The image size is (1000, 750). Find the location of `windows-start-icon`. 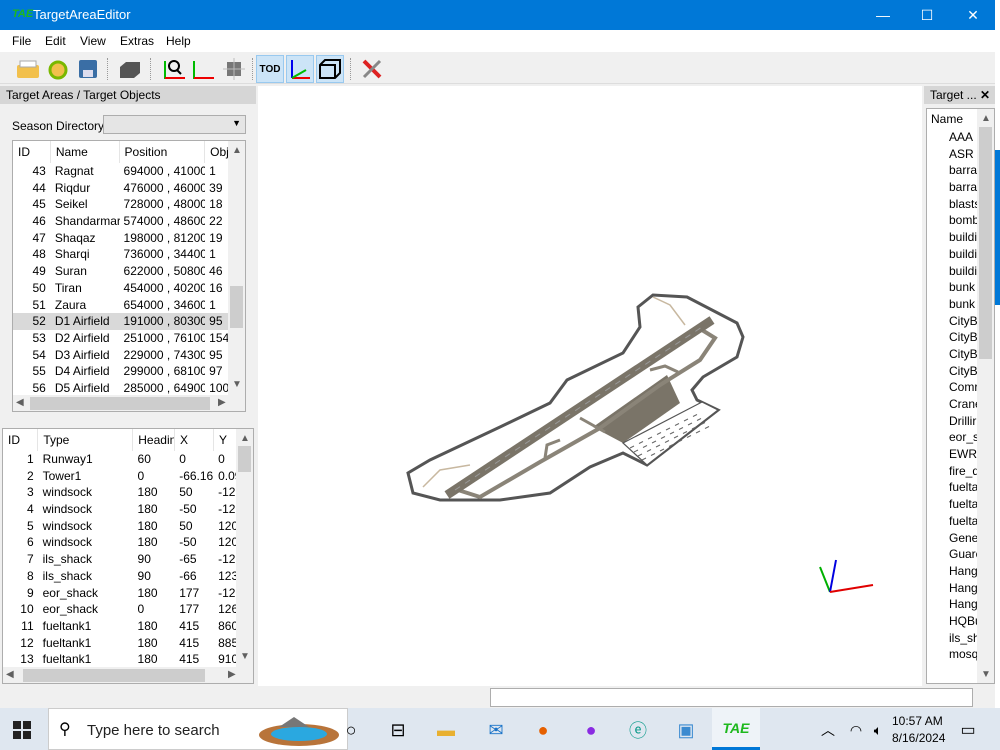

windows-start-icon is located at coordinates (22, 730).